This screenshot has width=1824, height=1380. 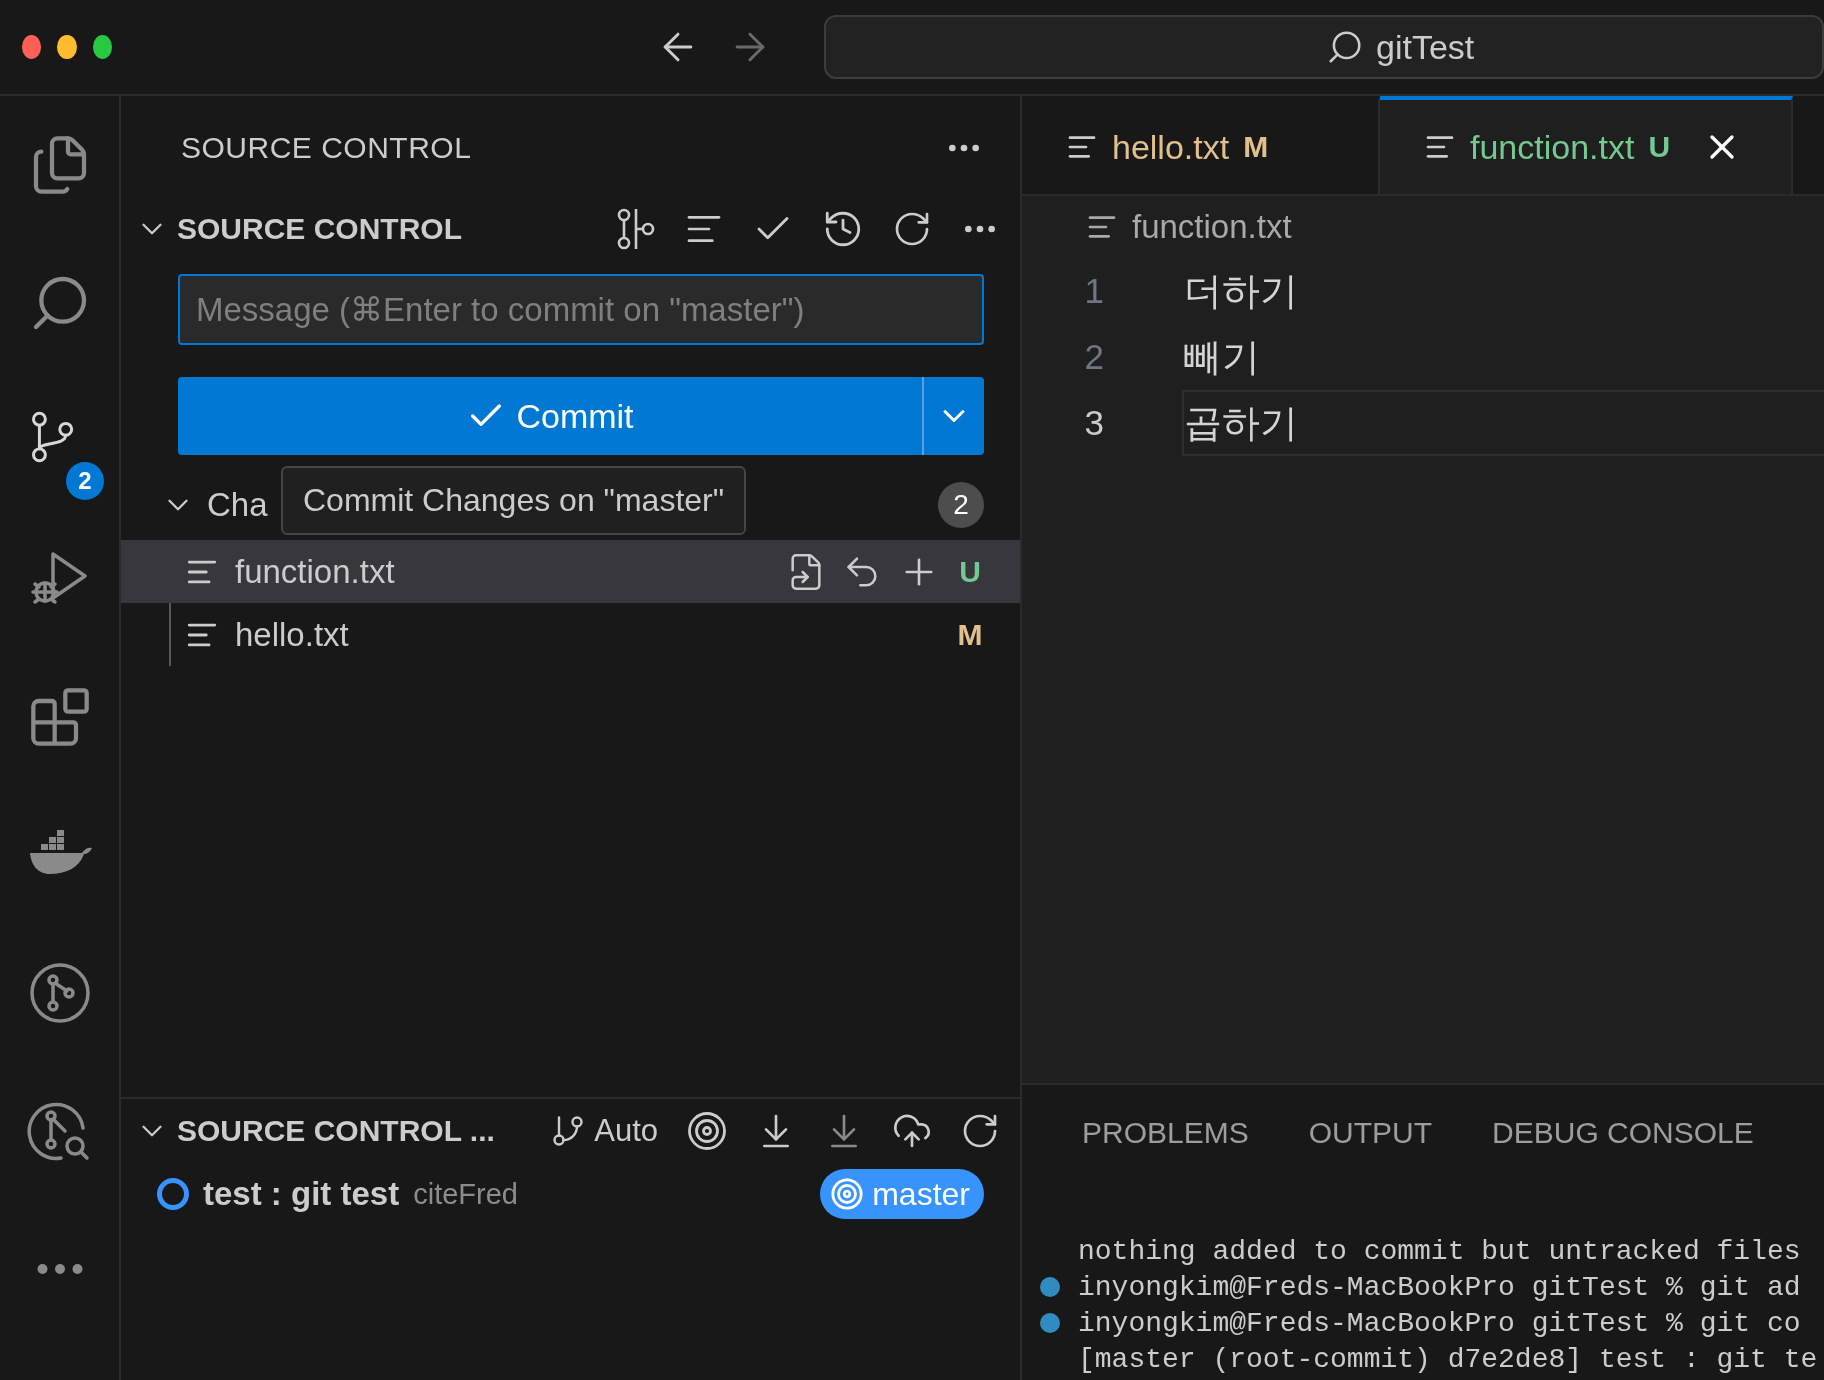 I want to click on code-line: 더하기, so click(x=1241, y=291).